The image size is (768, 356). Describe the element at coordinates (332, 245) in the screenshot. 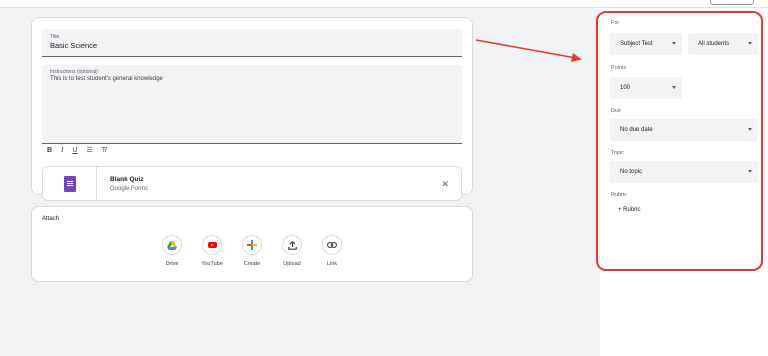

I see `link-icon` at that location.